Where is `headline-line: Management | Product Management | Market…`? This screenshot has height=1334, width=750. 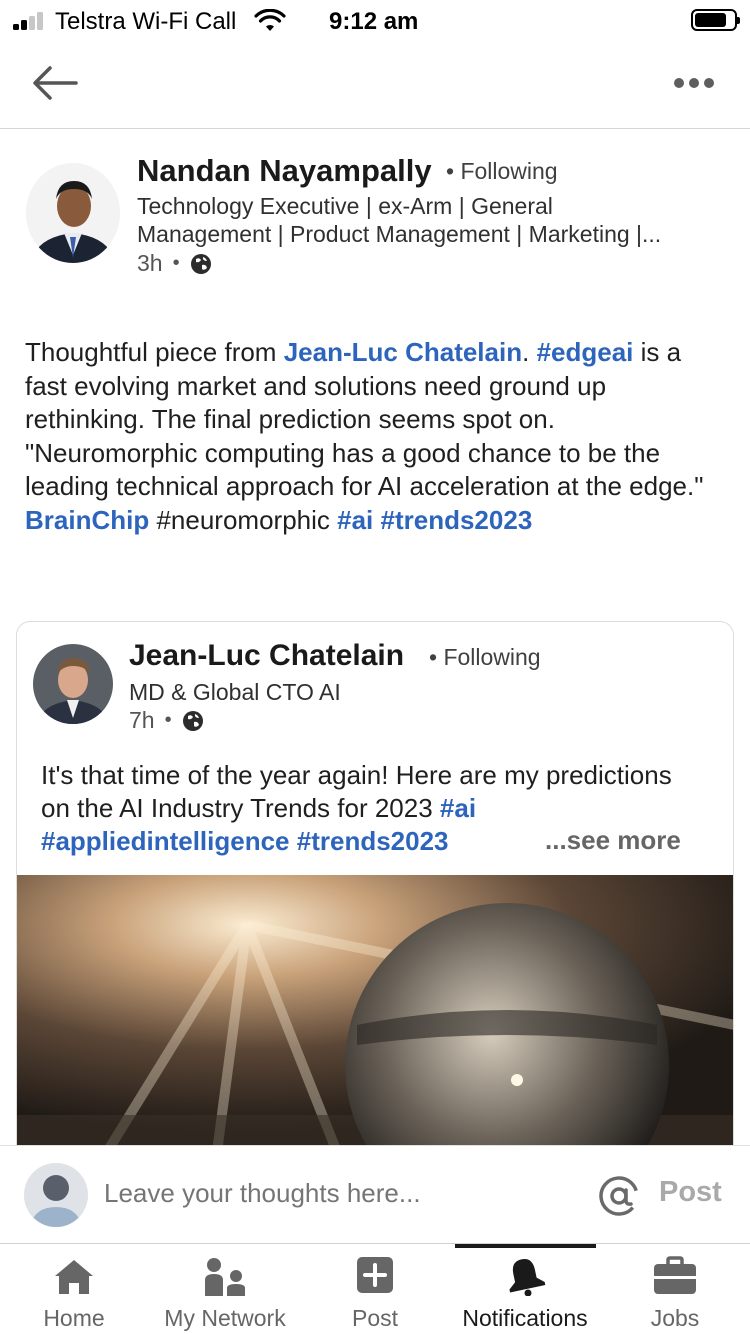
headline-line: Management | Product Management | Market… is located at coordinates (399, 234).